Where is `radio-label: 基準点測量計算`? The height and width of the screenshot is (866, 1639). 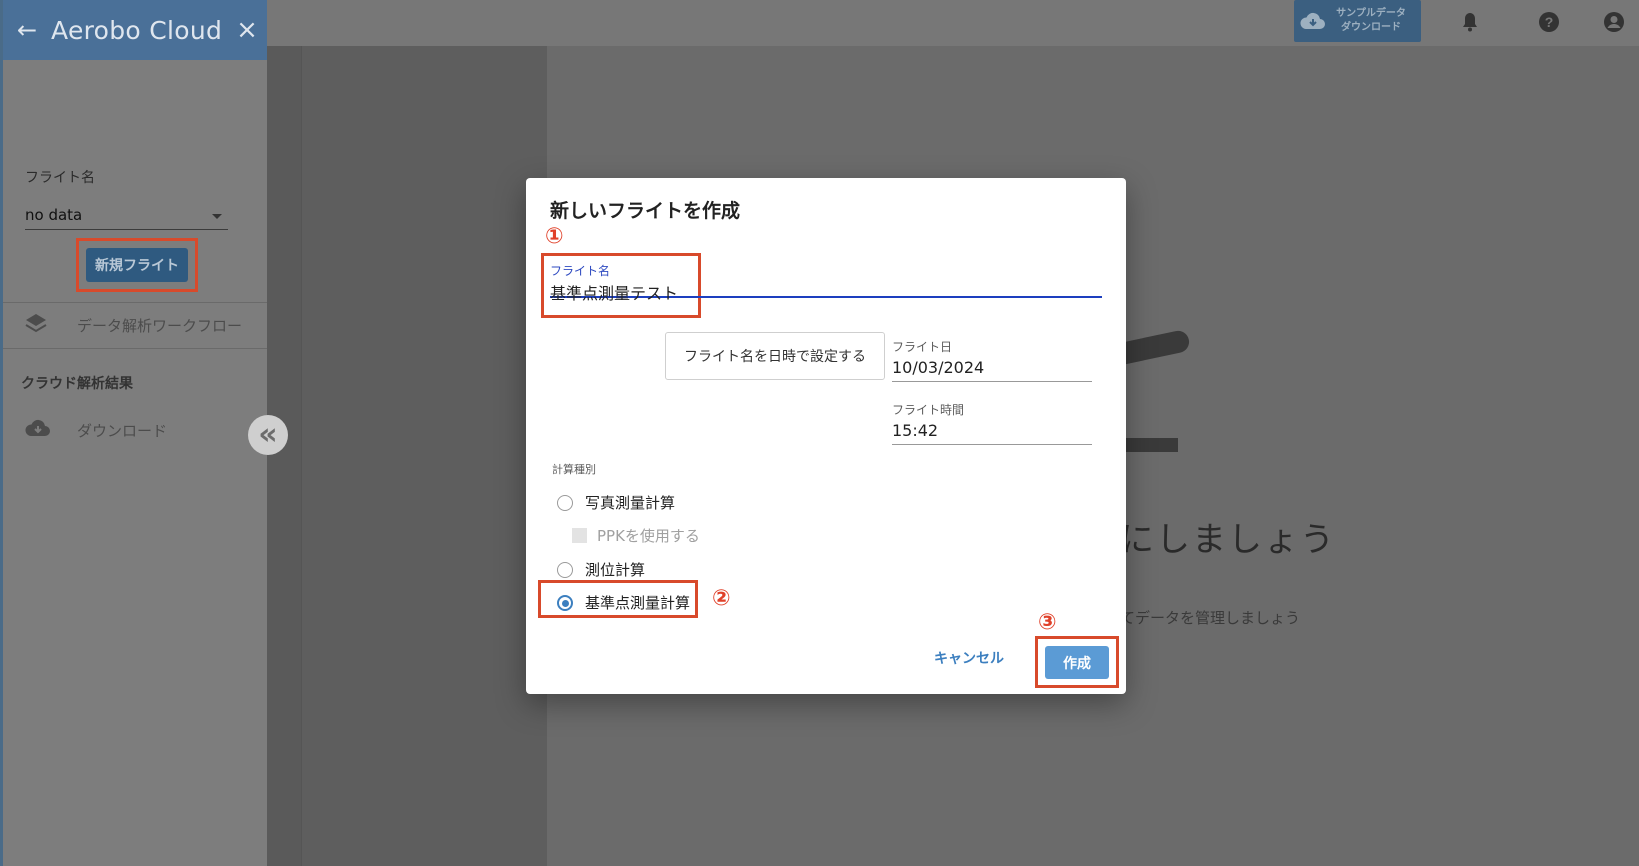
radio-label: 基準点測量計算 is located at coordinates (638, 603).